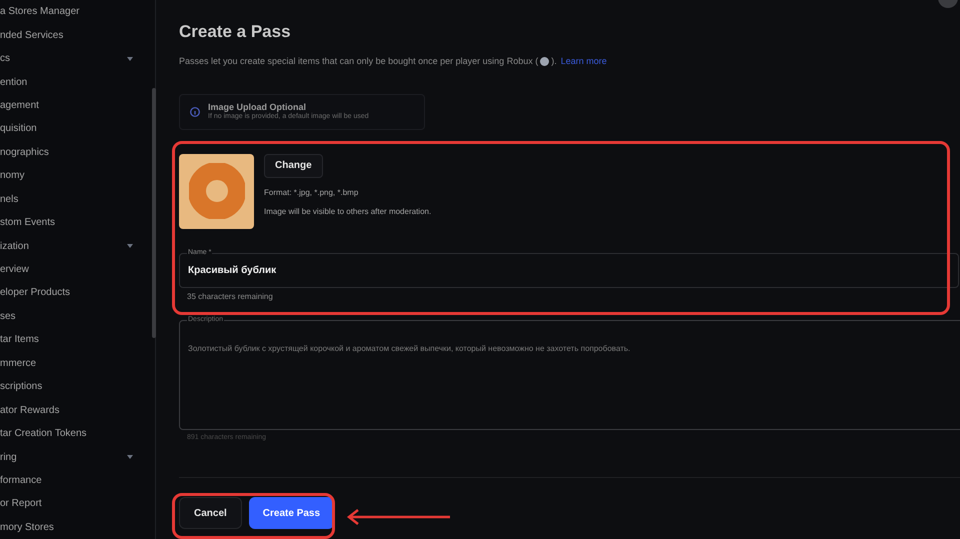 The image size is (960, 539). Describe the element at coordinates (154, 213) in the screenshot. I see `scrollbar-thumb` at that location.